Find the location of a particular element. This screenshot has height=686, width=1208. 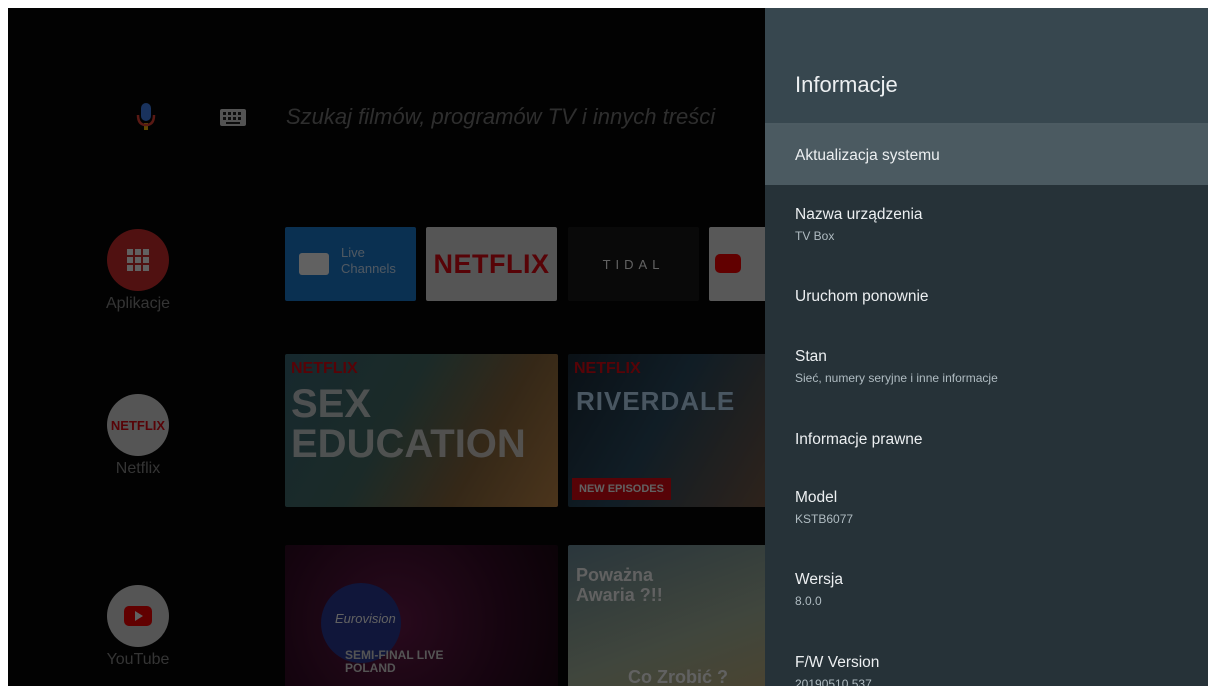

tidal-tile-label: TIDAL is located at coordinates (633, 264).